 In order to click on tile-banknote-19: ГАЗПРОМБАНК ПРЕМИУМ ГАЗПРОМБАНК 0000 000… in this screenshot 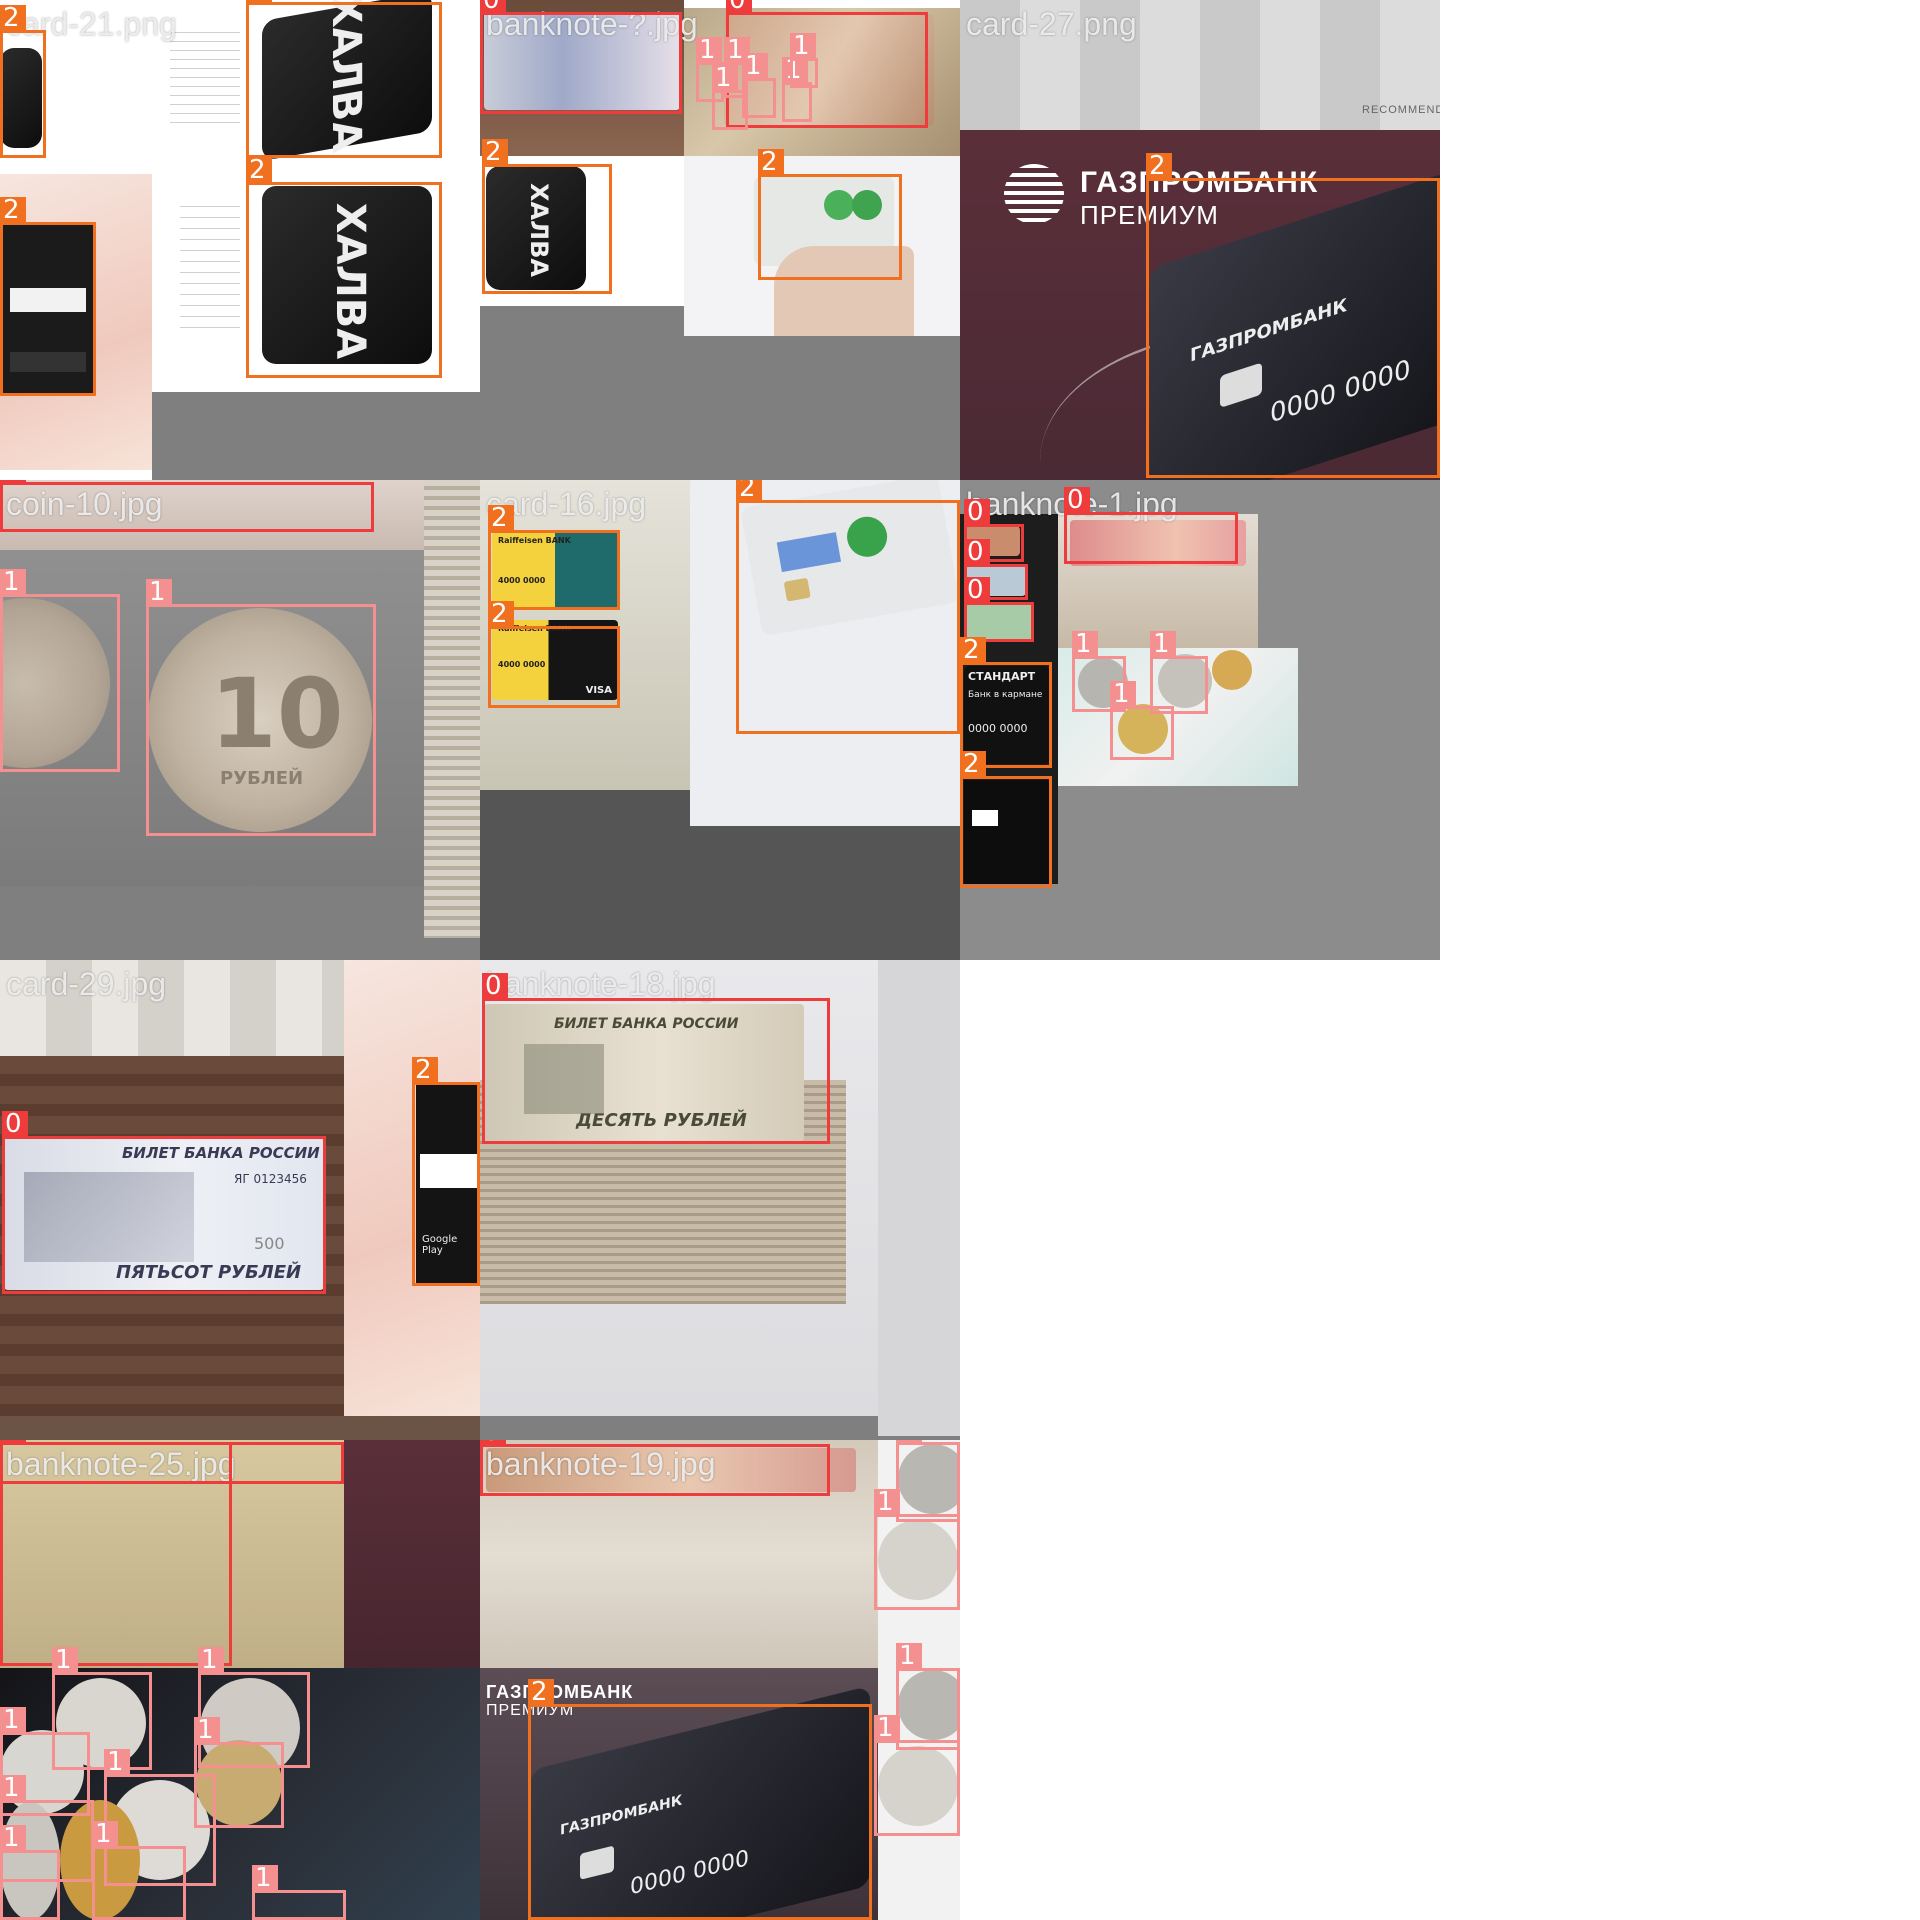, I will do `click(720, 1680)`.